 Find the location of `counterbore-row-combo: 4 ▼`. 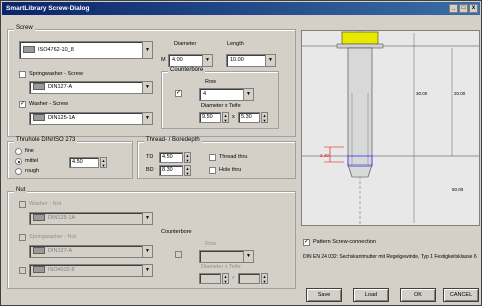

counterbore-row-combo: 4 ▼ is located at coordinates (226, 94).